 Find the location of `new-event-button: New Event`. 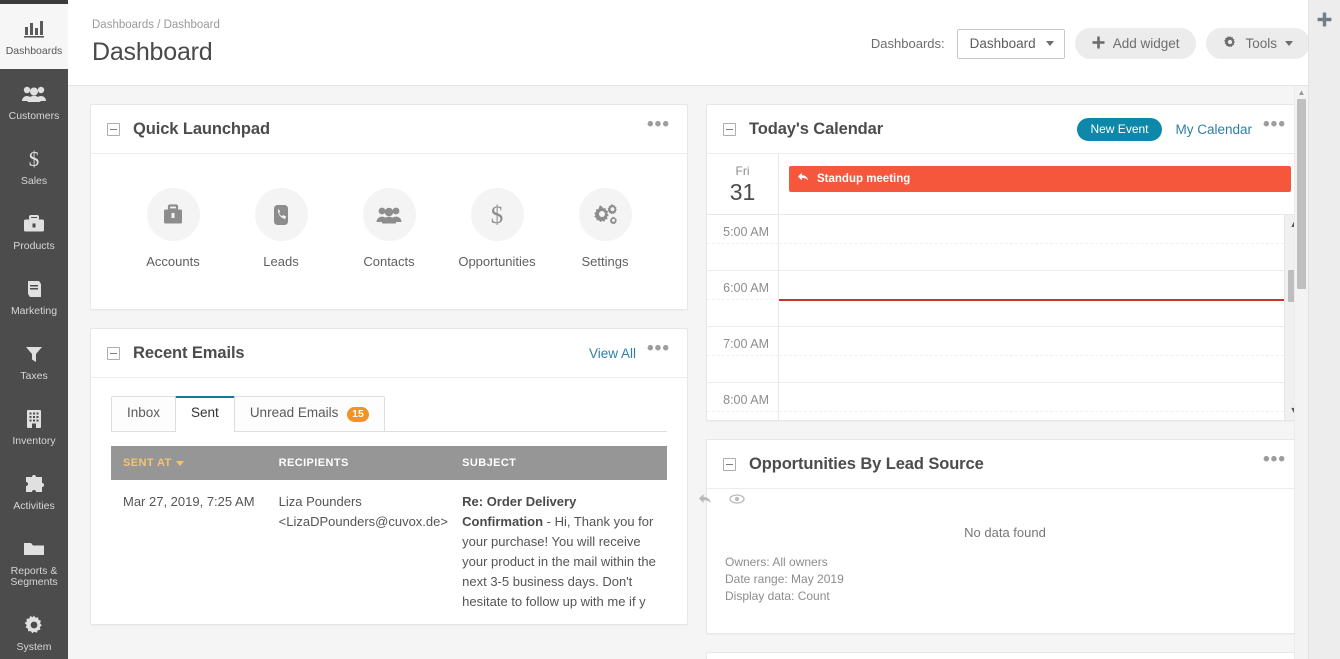

new-event-button: New Event is located at coordinates (1119, 129).